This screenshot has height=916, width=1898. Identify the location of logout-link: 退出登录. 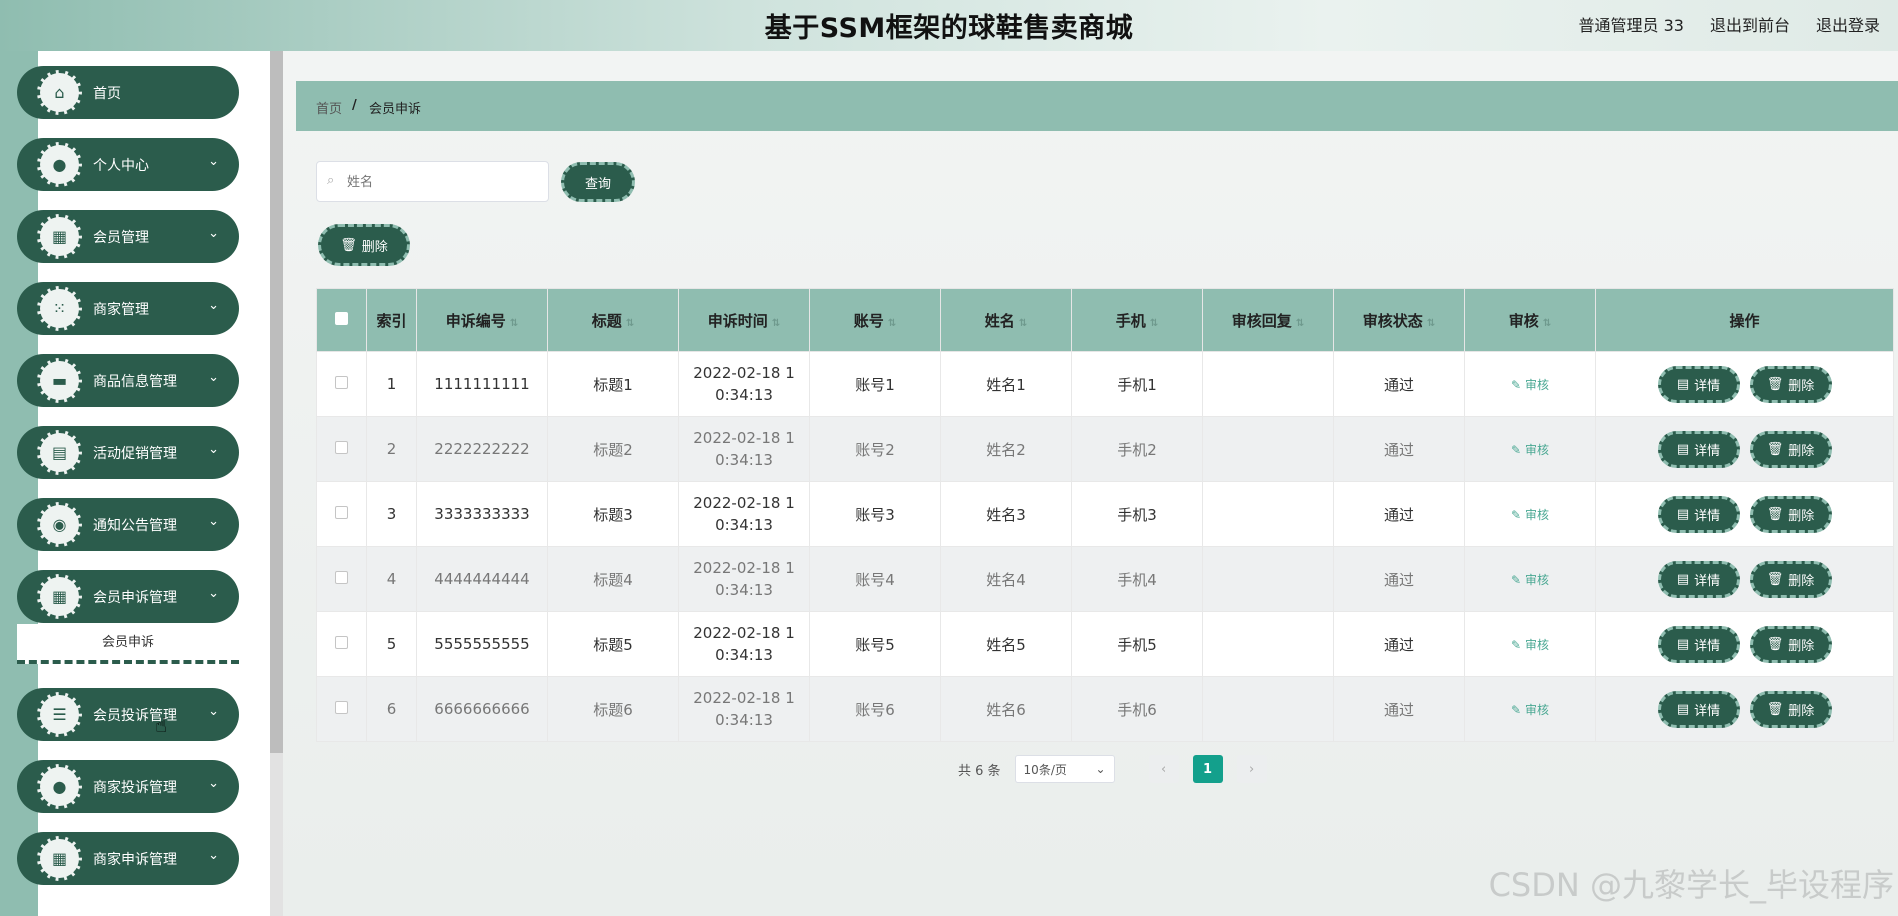
(1848, 24).